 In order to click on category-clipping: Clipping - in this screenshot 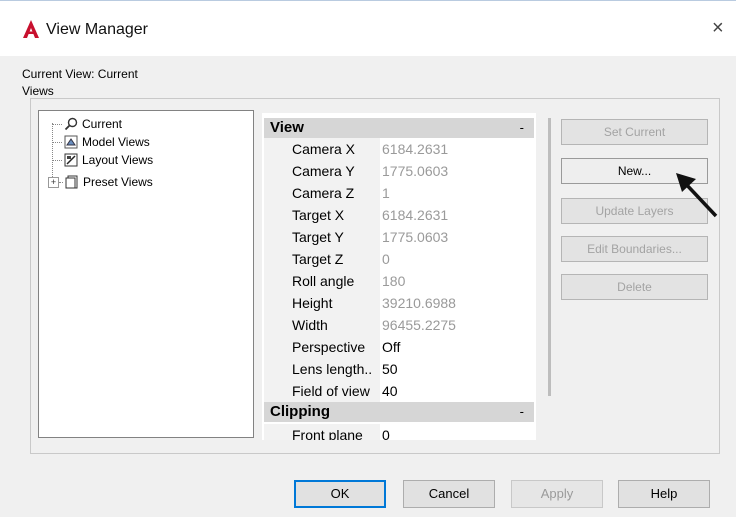, I will do `click(399, 412)`.